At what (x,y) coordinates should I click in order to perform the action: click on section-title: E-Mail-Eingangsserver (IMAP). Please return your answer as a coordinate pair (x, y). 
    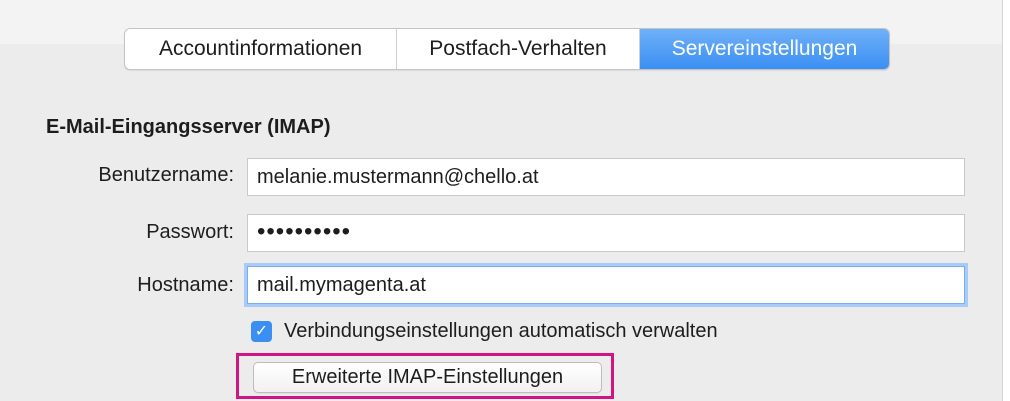
    Looking at the image, I should click on (188, 127).